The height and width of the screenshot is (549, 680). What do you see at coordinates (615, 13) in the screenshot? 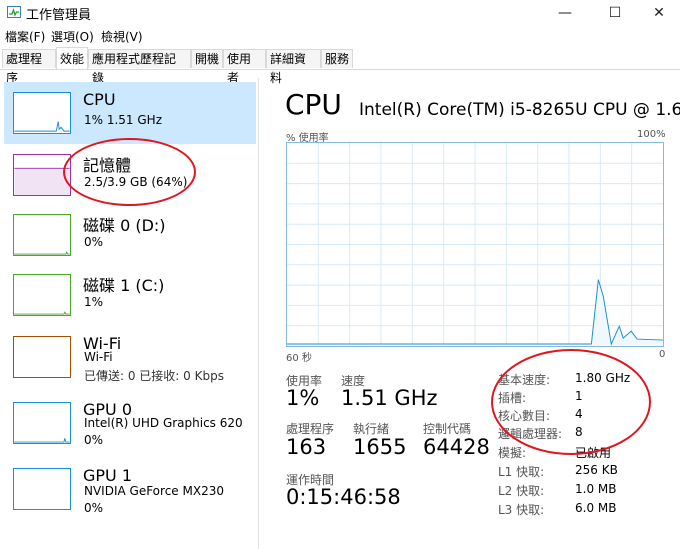
I see `maximize-button: ☐` at bounding box center [615, 13].